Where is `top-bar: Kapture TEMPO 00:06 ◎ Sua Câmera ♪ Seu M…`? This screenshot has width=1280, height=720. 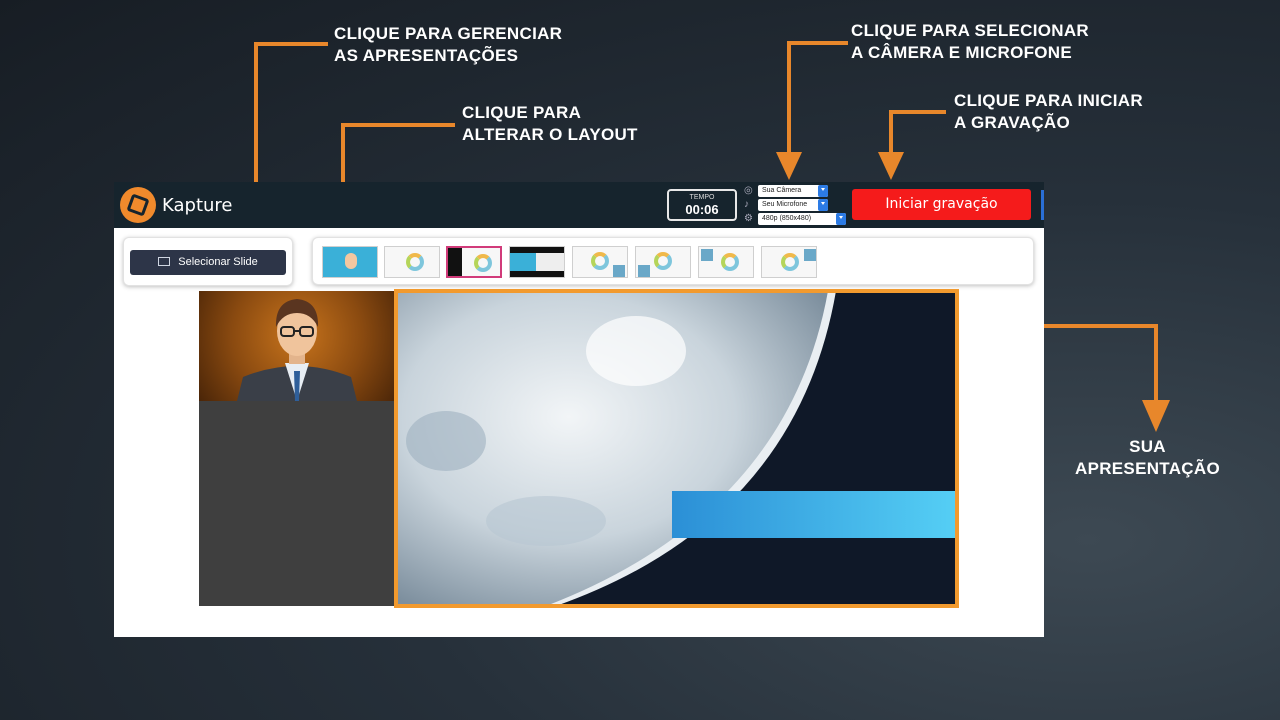 top-bar: Kapture TEMPO 00:06 ◎ Sua Câmera ♪ Seu M… is located at coordinates (579, 205).